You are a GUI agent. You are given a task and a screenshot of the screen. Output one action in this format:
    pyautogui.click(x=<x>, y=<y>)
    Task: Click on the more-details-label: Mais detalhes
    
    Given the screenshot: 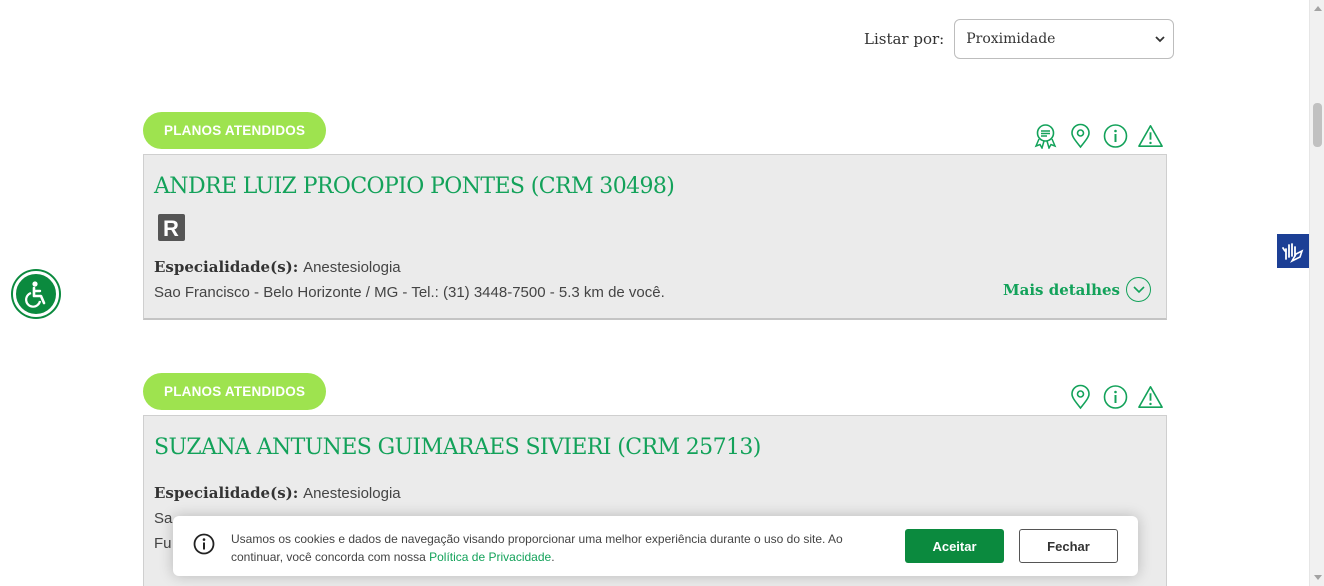 What is the action you would take?
    pyautogui.click(x=1061, y=289)
    